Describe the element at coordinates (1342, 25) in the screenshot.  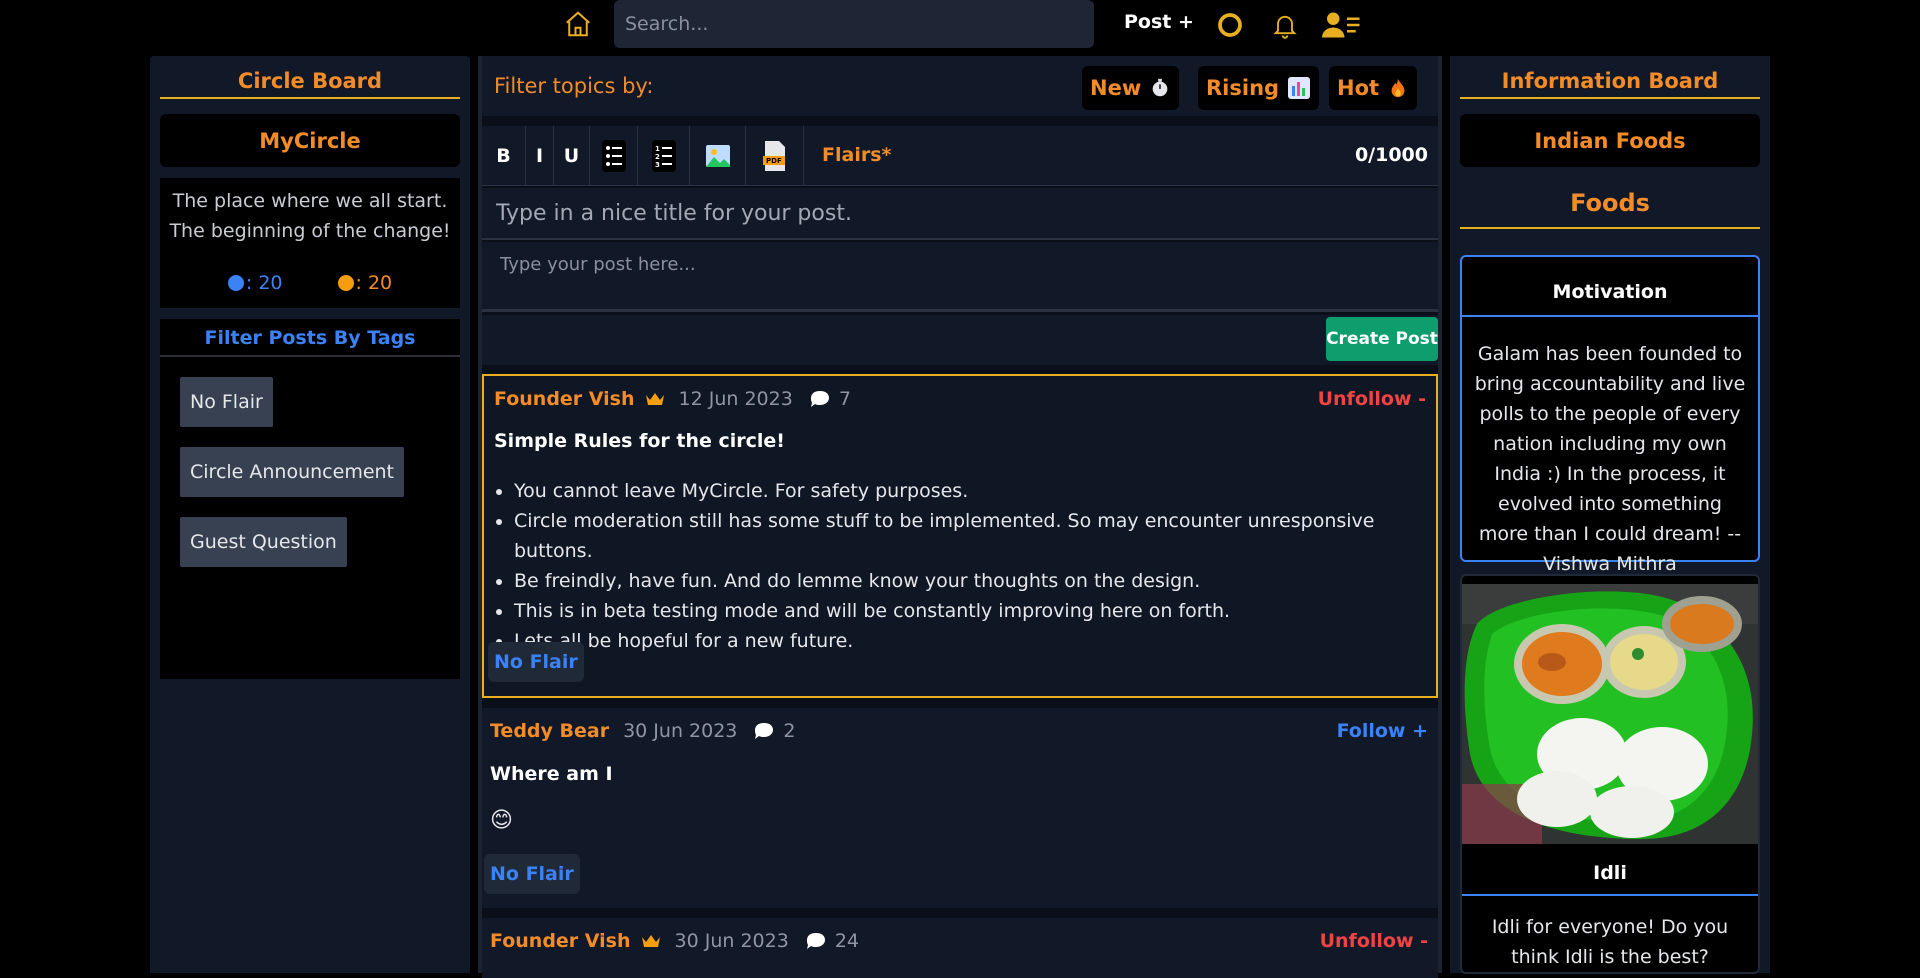
I see `user-menu-icon` at that location.